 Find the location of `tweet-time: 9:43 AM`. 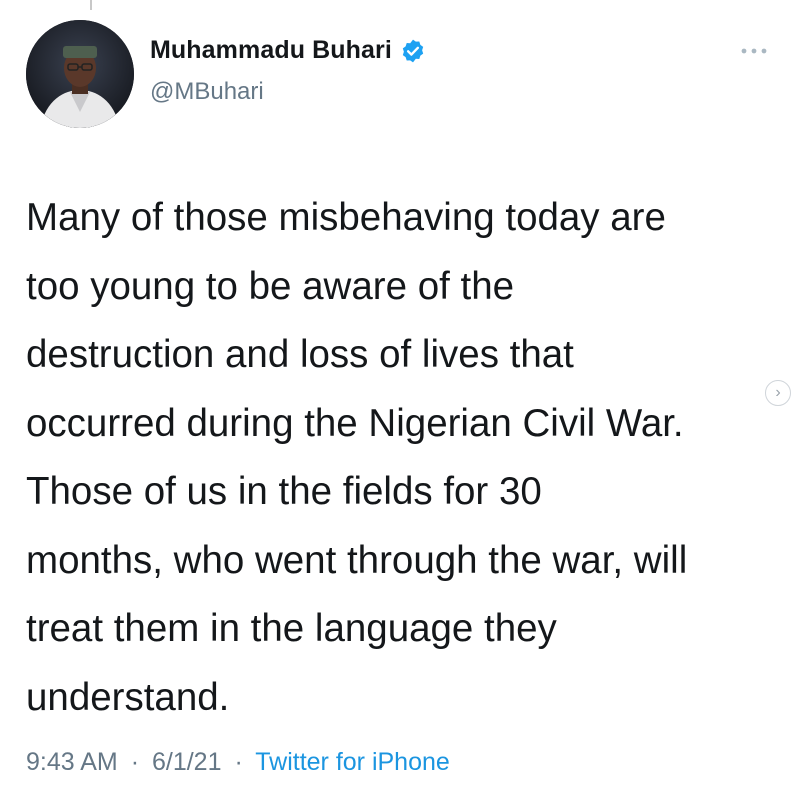

tweet-time: 9:43 AM is located at coordinates (72, 762).